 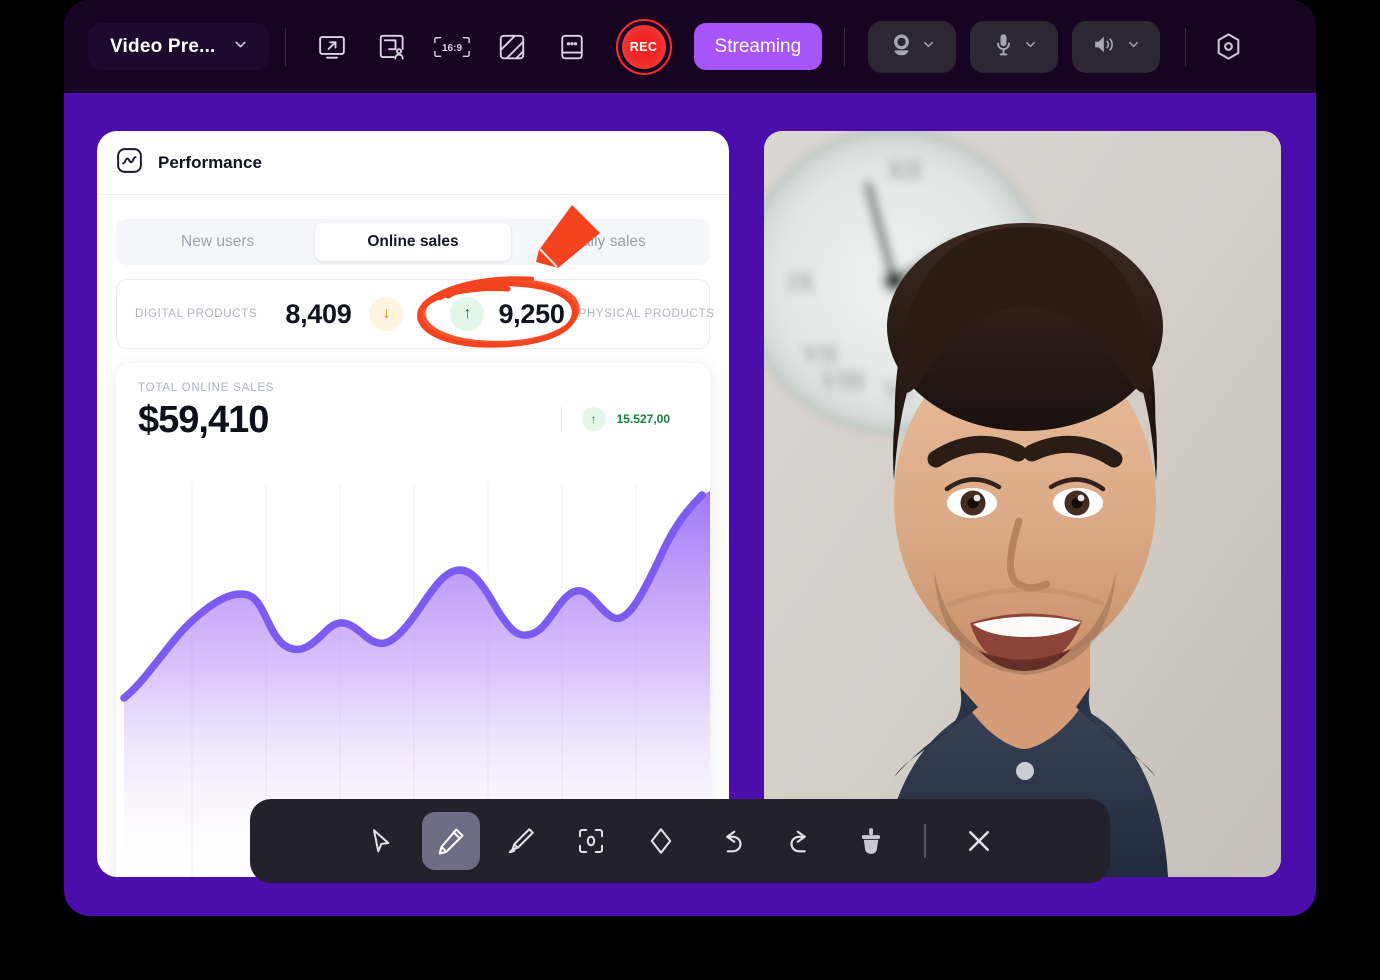 What do you see at coordinates (467, 314) in the screenshot?
I see `trend-up-icon: ↑` at bounding box center [467, 314].